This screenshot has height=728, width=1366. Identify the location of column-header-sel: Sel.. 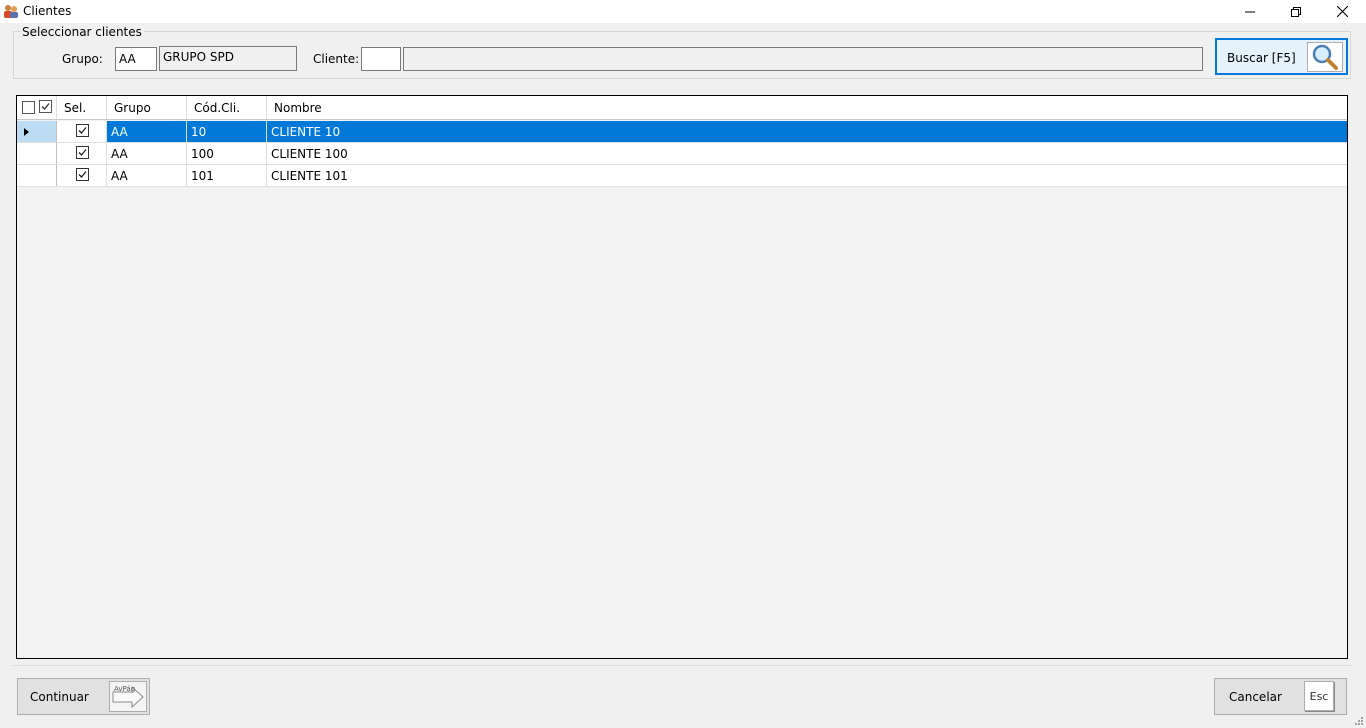
(82, 107).